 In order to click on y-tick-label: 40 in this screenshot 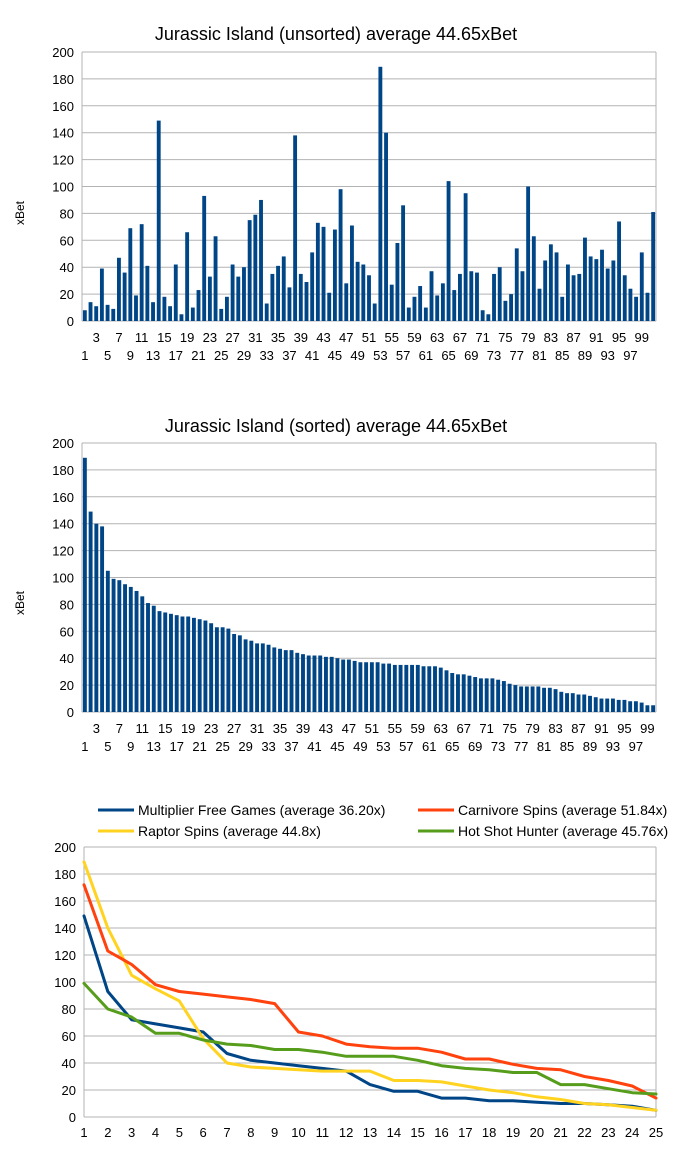, I will do `click(67, 658)`.